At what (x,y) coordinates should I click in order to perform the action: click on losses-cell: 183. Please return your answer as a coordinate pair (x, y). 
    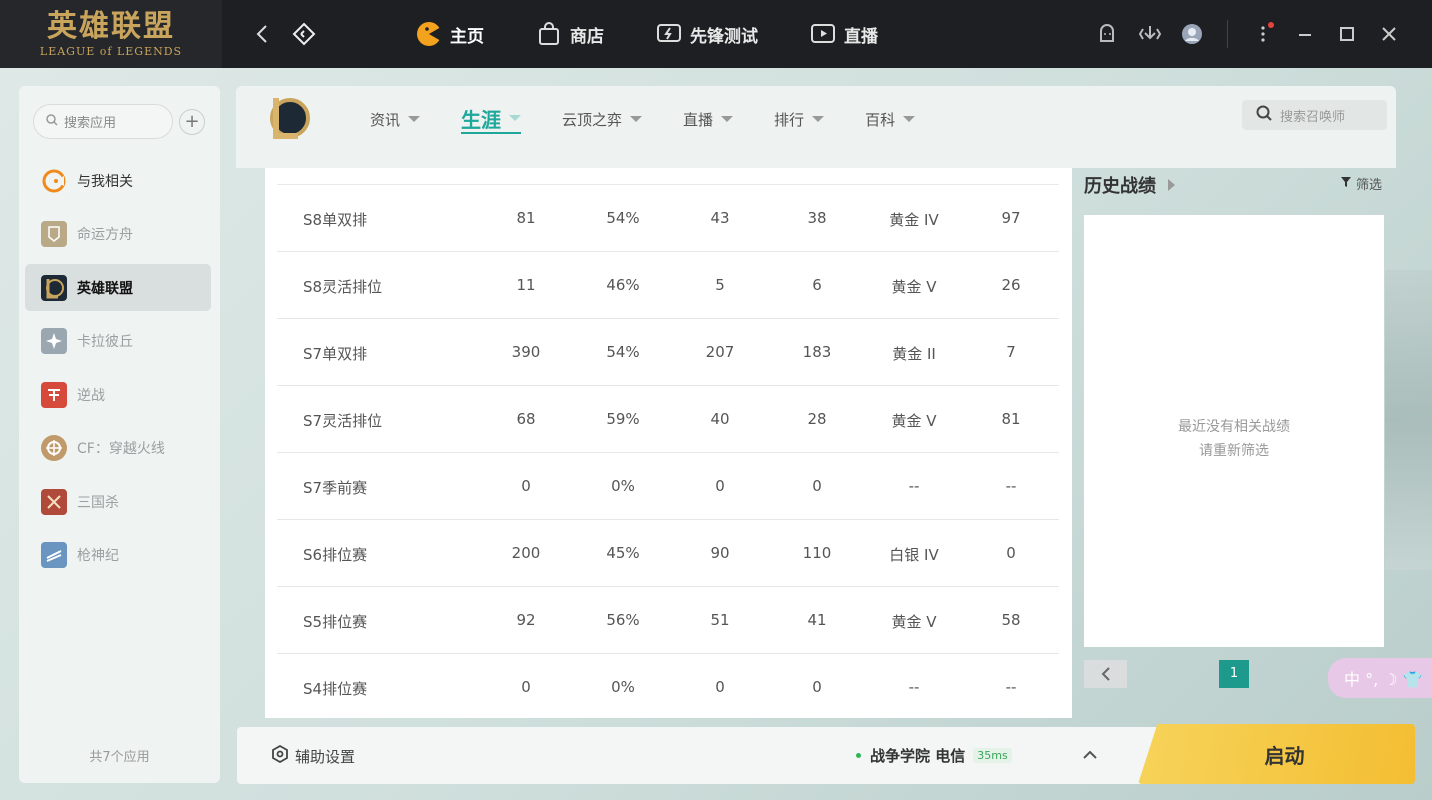
    Looking at the image, I should click on (817, 352).